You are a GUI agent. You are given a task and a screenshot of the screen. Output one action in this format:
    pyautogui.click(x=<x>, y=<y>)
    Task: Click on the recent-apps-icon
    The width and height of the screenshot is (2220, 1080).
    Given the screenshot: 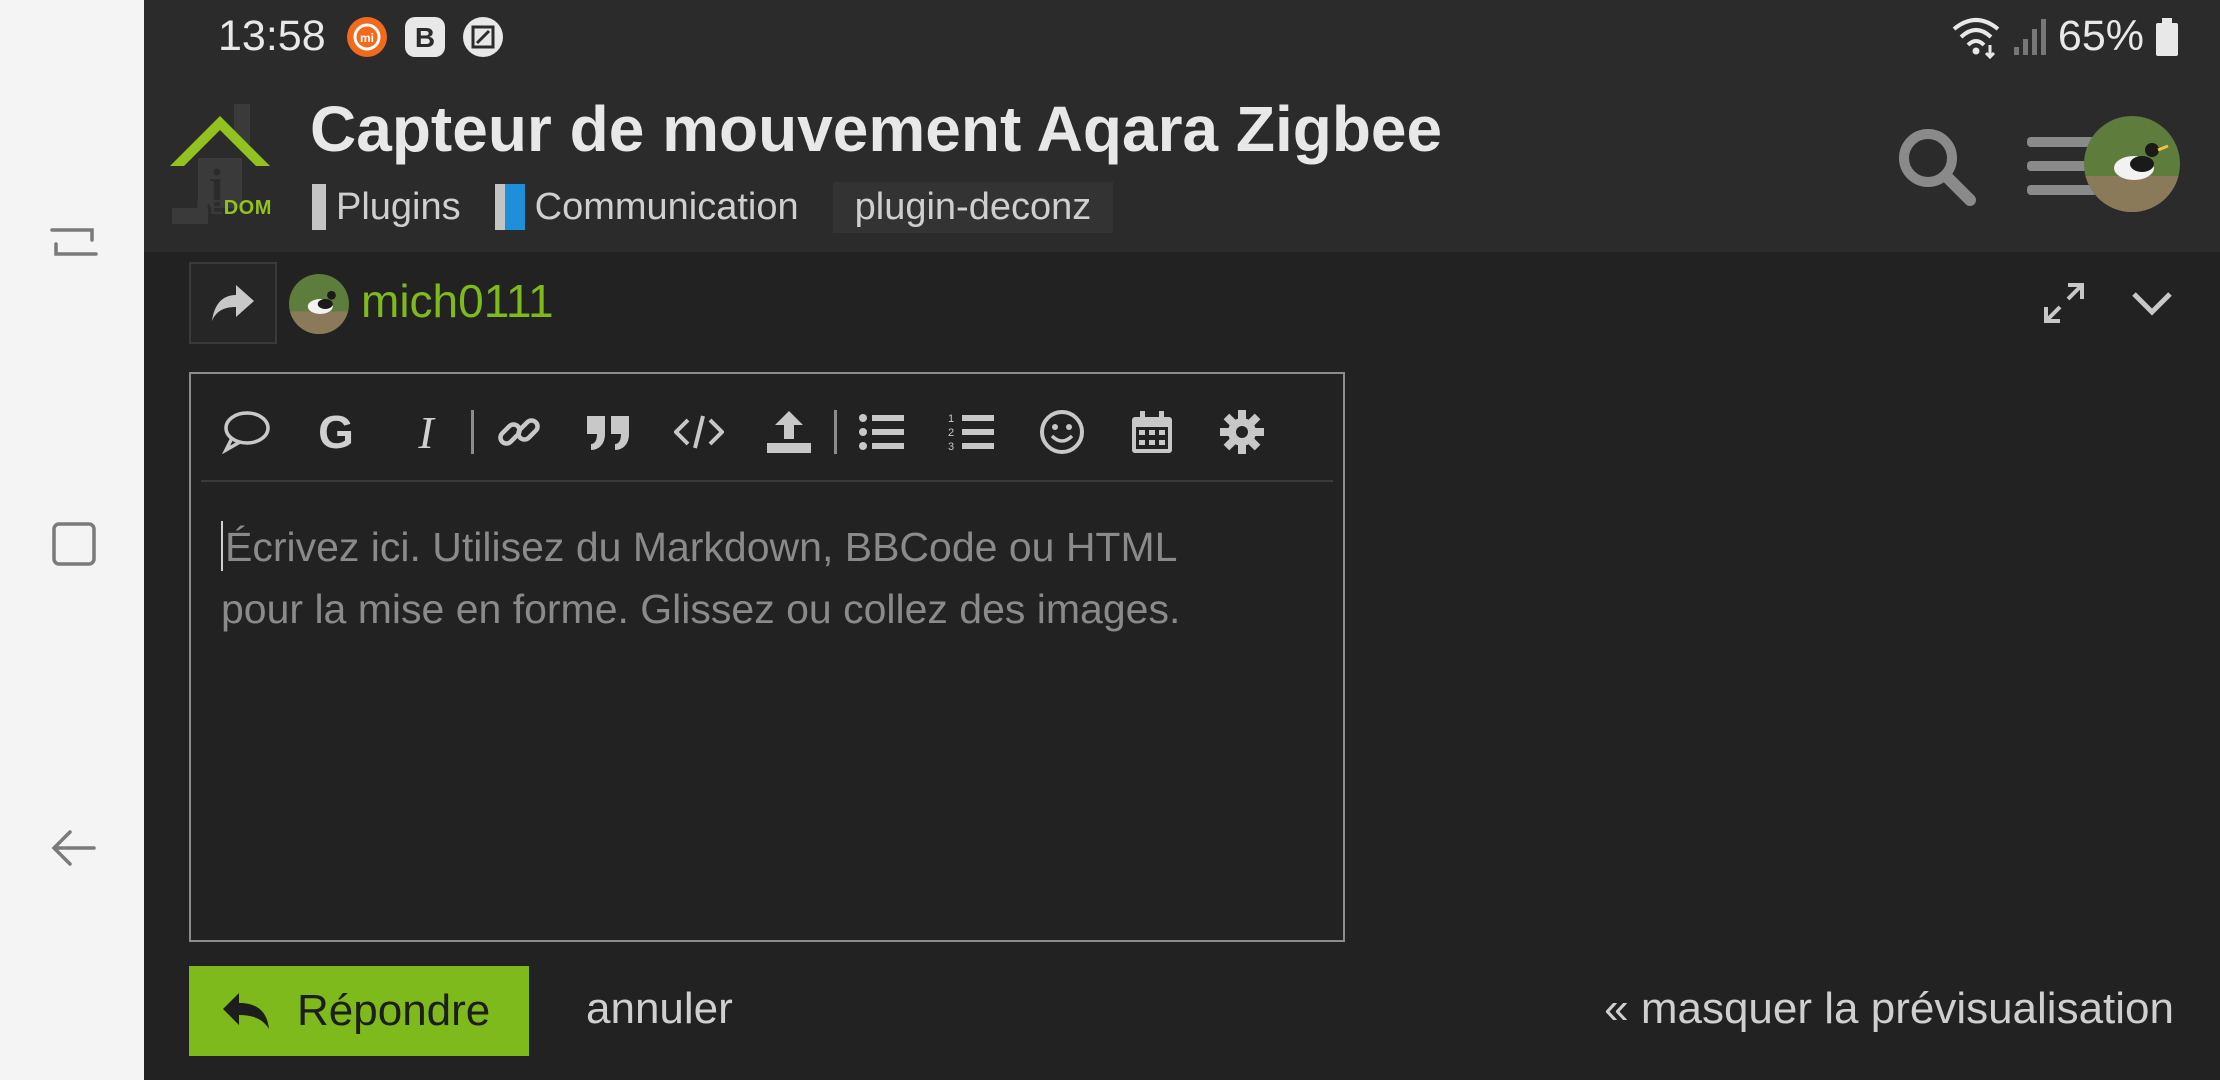 What is the action you would take?
    pyautogui.click(x=74, y=242)
    